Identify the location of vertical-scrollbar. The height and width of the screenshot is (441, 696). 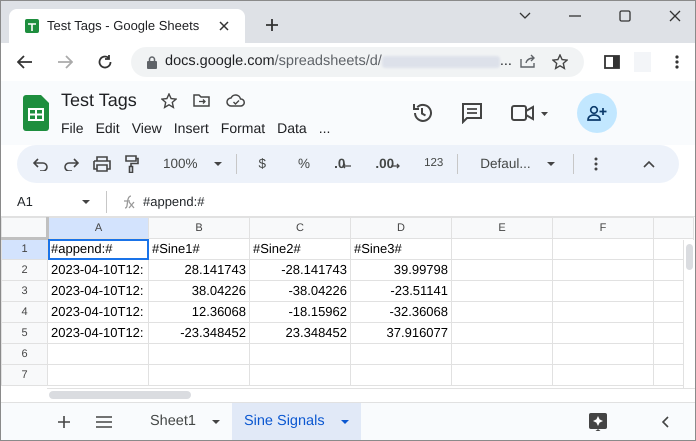
(689, 315).